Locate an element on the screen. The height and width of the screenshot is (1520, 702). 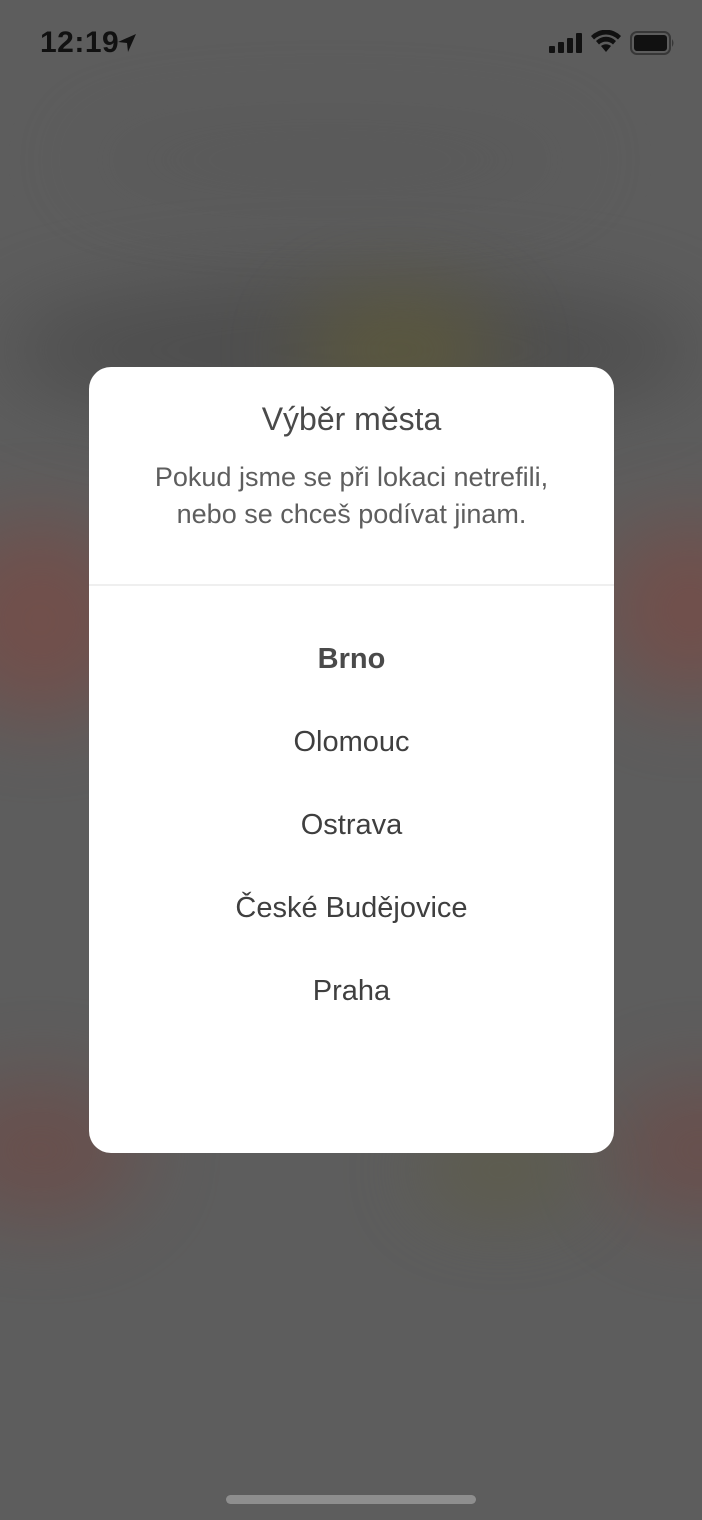
wifi-icon is located at coordinates (606, 41).